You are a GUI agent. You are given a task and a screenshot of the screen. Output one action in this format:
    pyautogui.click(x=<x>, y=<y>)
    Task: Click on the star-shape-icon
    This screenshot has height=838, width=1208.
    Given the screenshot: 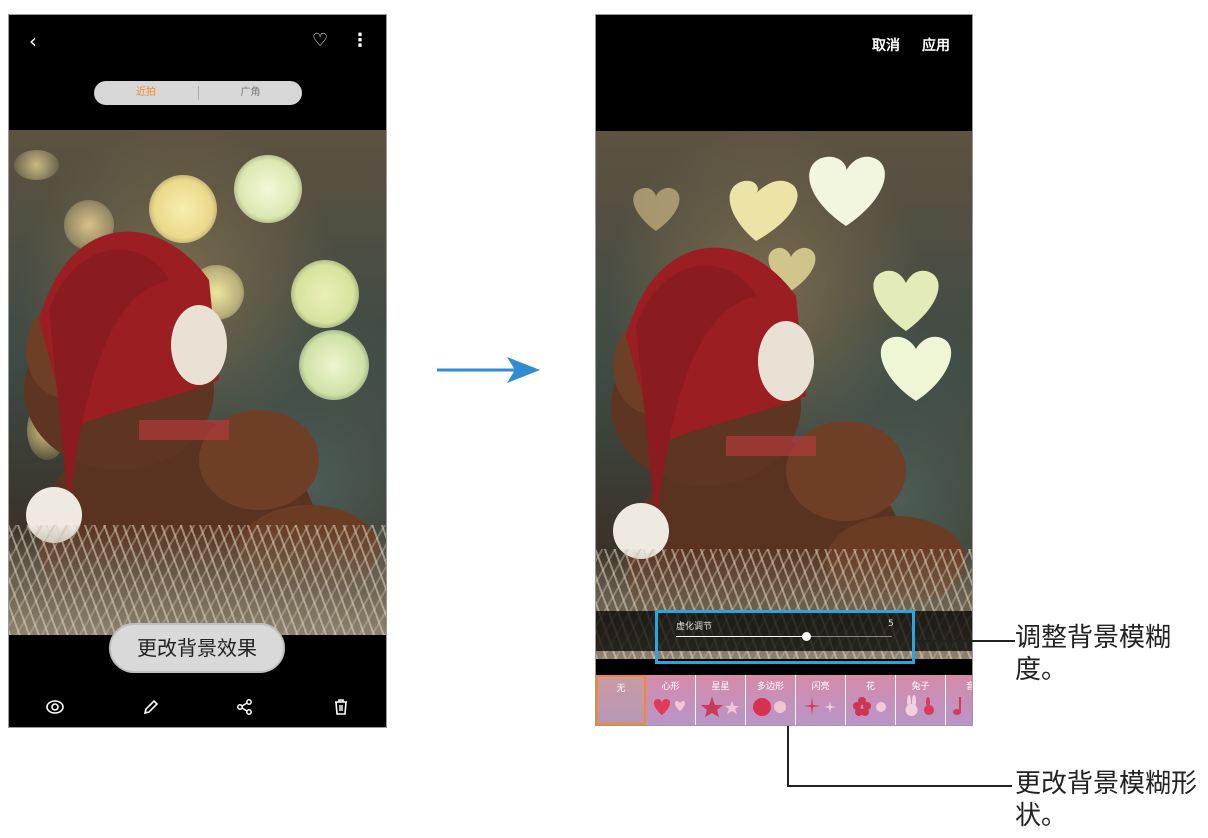 What is the action you would take?
    pyautogui.click(x=720, y=707)
    